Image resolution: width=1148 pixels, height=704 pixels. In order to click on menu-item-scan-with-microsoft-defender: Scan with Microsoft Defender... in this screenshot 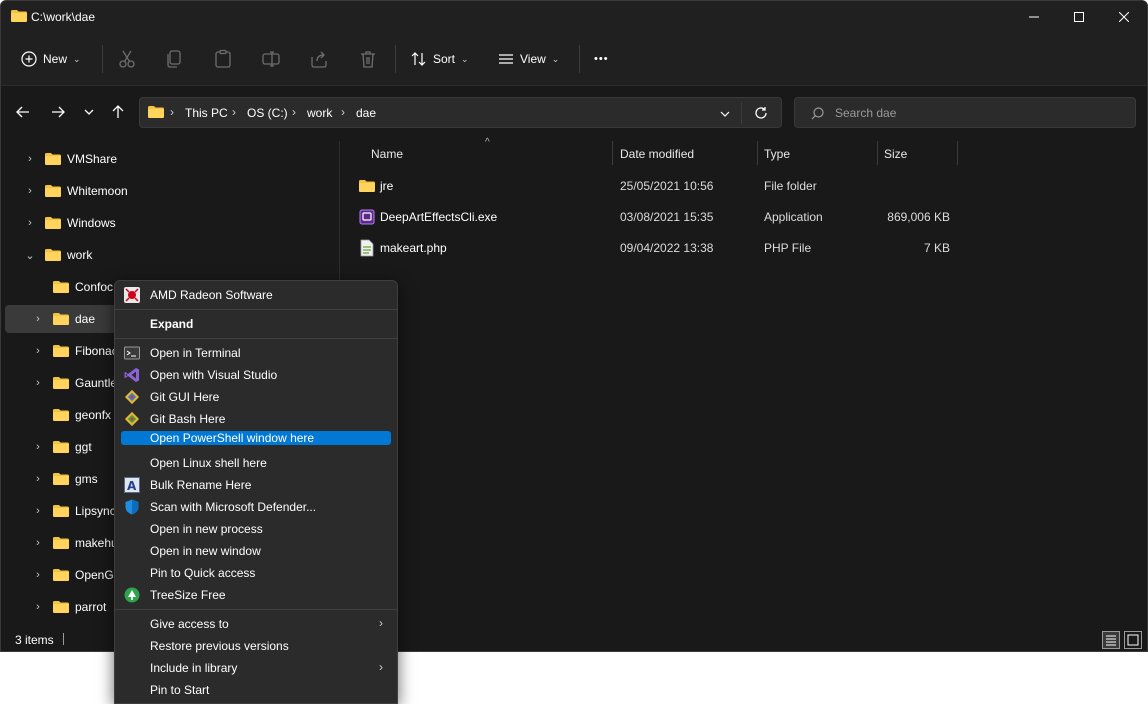, I will do `click(256, 507)`.